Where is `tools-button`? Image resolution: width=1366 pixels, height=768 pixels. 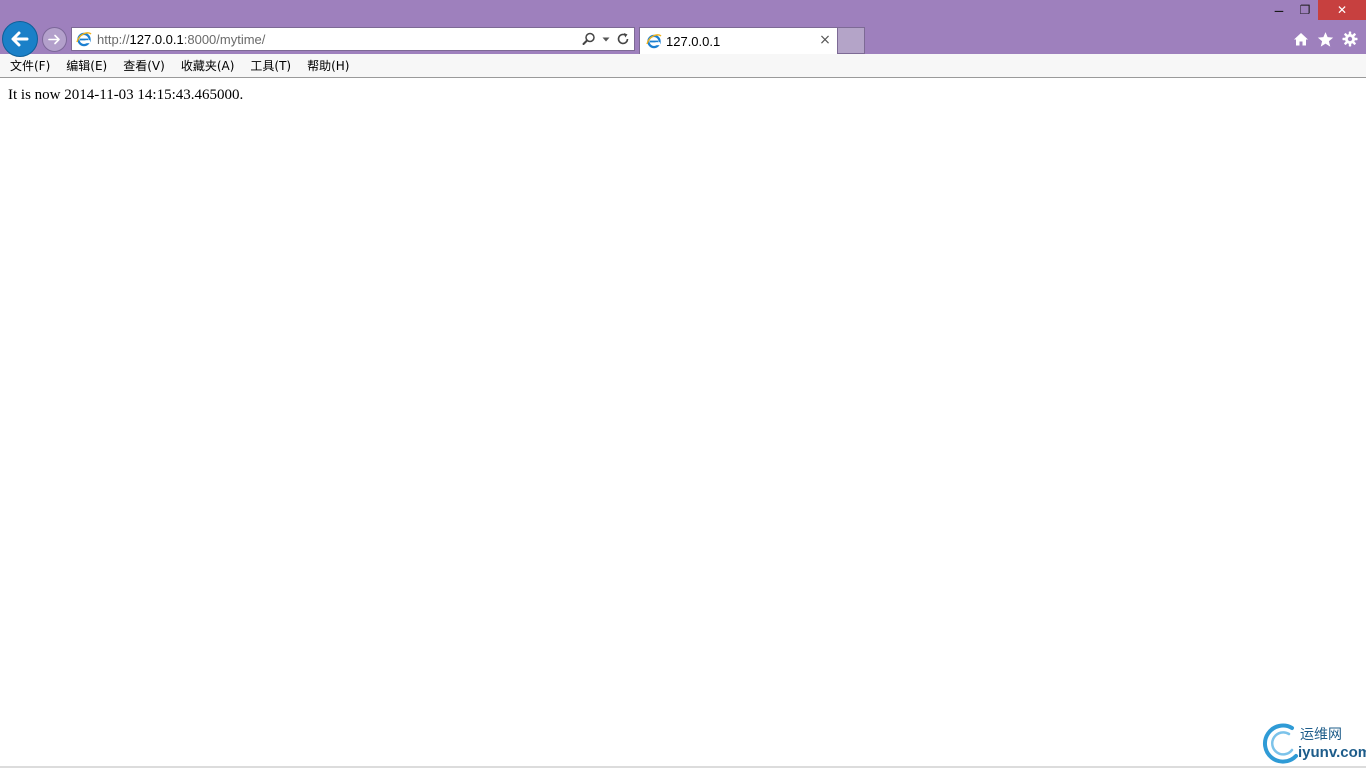 tools-button is located at coordinates (1350, 39).